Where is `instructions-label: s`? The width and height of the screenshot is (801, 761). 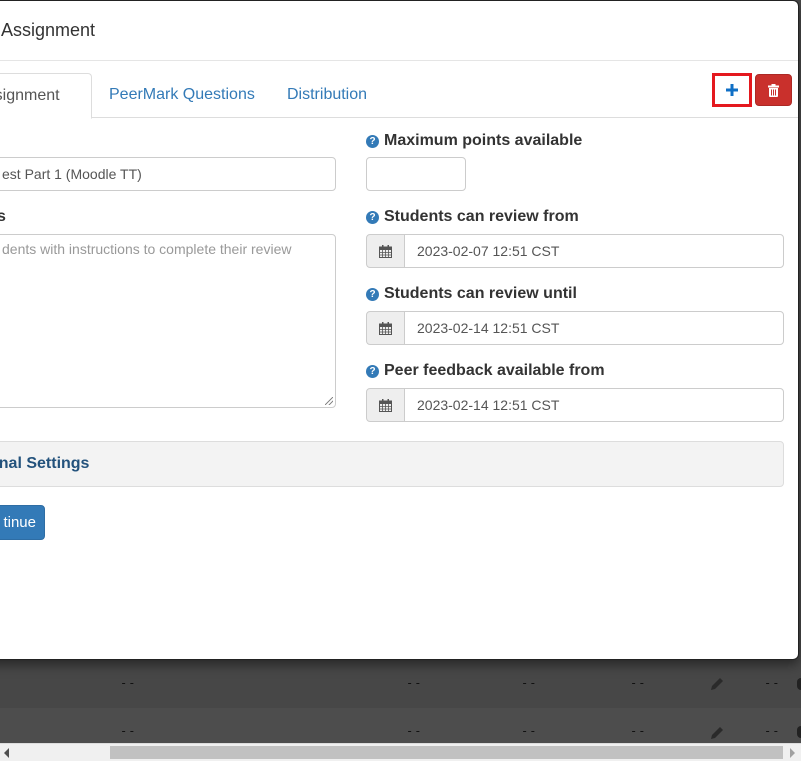 instructions-label: s is located at coordinates (3, 216).